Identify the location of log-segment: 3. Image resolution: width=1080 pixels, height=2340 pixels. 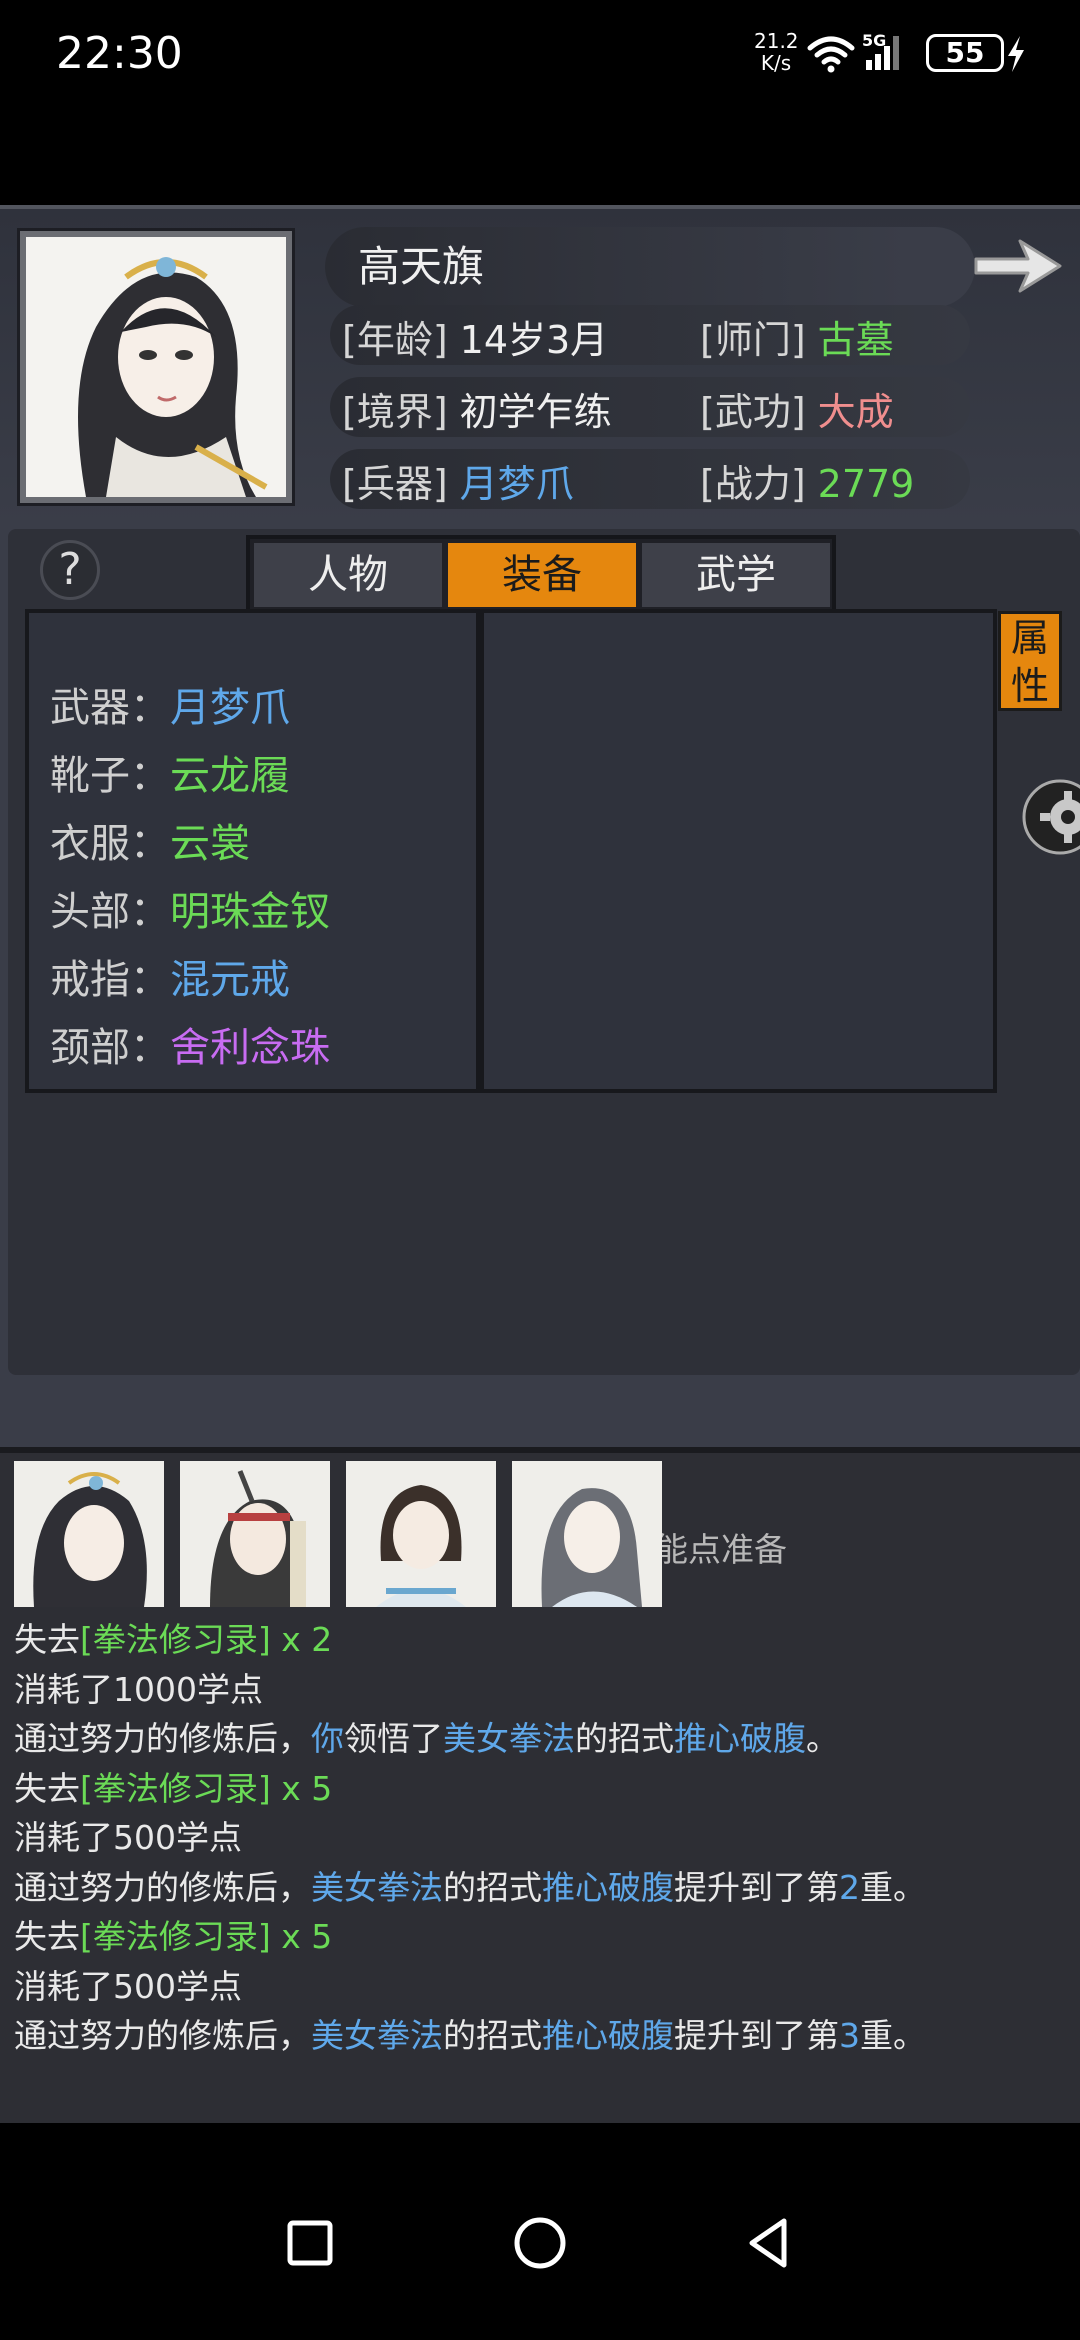
(849, 2035).